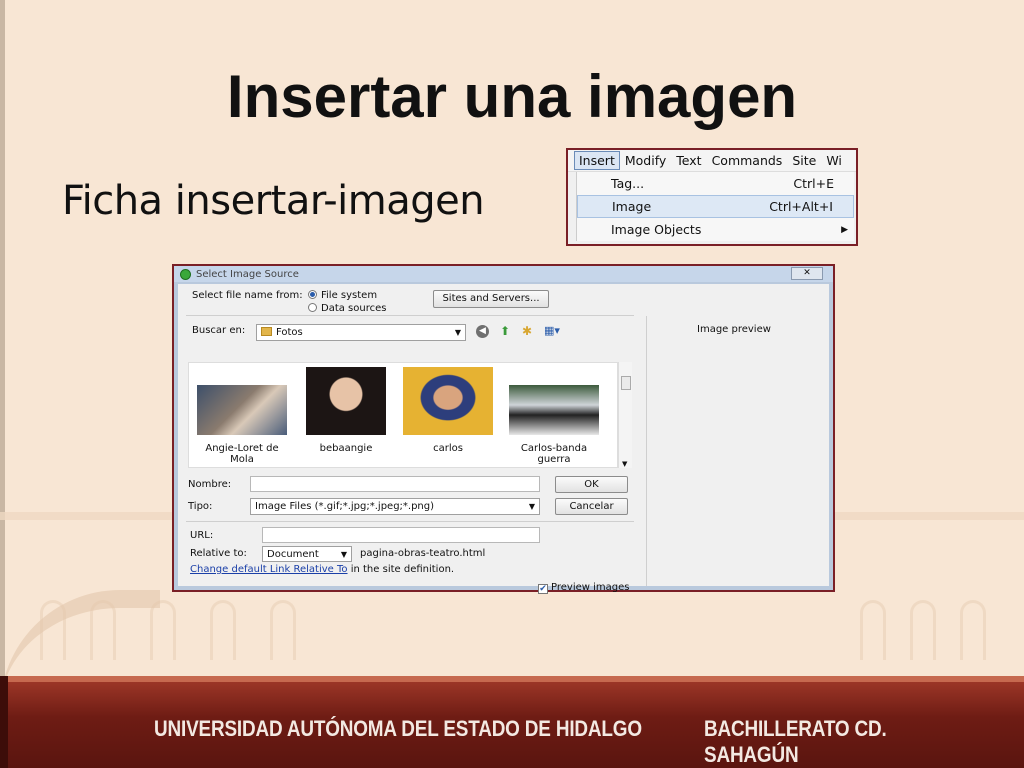  I want to click on menu-item-label: Image Objects, so click(656, 229).